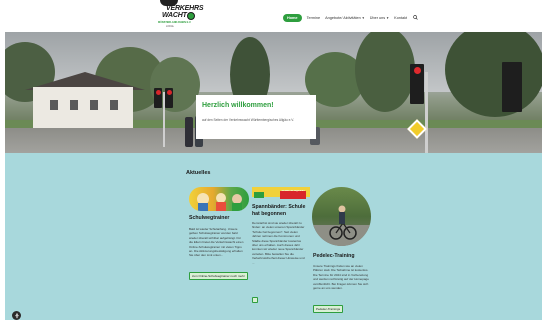 The image size is (547, 320). What do you see at coordinates (219, 218) in the screenshot?
I see `card-title-schulwegtrainer: Schulwegtrainer` at bounding box center [219, 218].